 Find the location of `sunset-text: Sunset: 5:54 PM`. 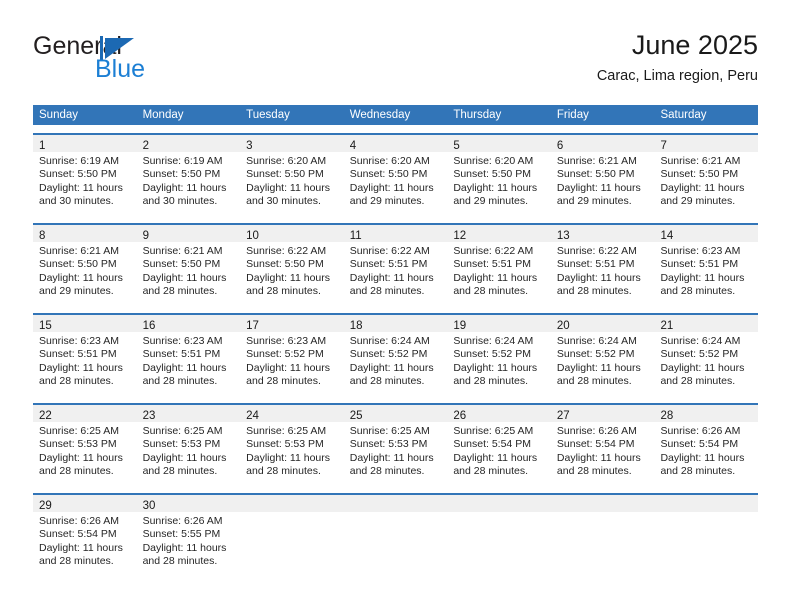

sunset-text: Sunset: 5:54 PM is located at coordinates (492, 444).